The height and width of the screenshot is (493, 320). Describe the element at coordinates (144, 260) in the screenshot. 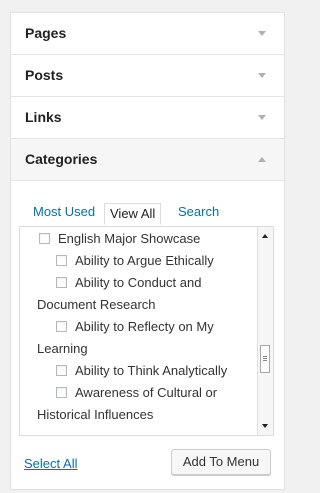

I see `category-label: Ability to Argue Ethically` at that location.